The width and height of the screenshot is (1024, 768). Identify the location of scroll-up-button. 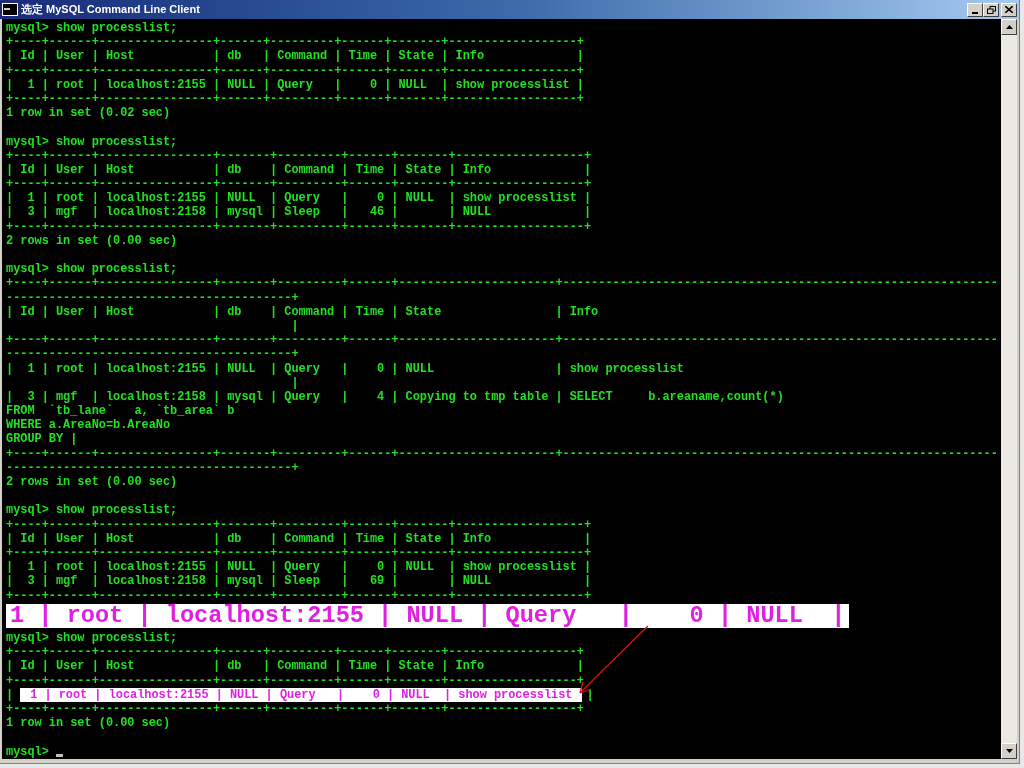
(1009, 27).